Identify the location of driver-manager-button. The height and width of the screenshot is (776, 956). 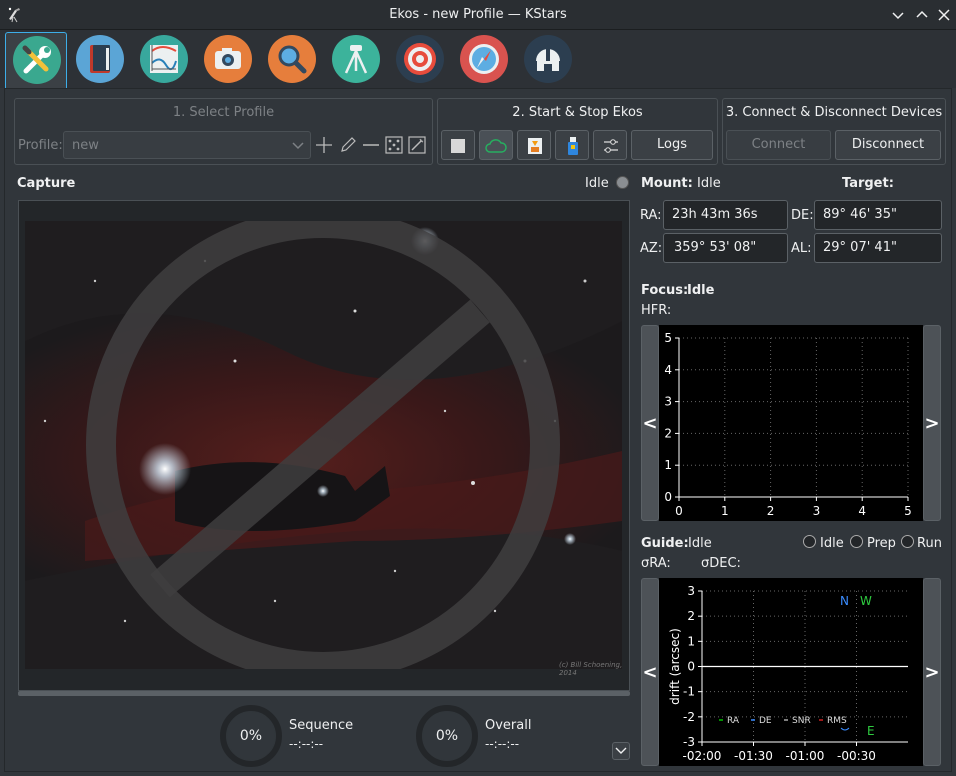
(572, 145).